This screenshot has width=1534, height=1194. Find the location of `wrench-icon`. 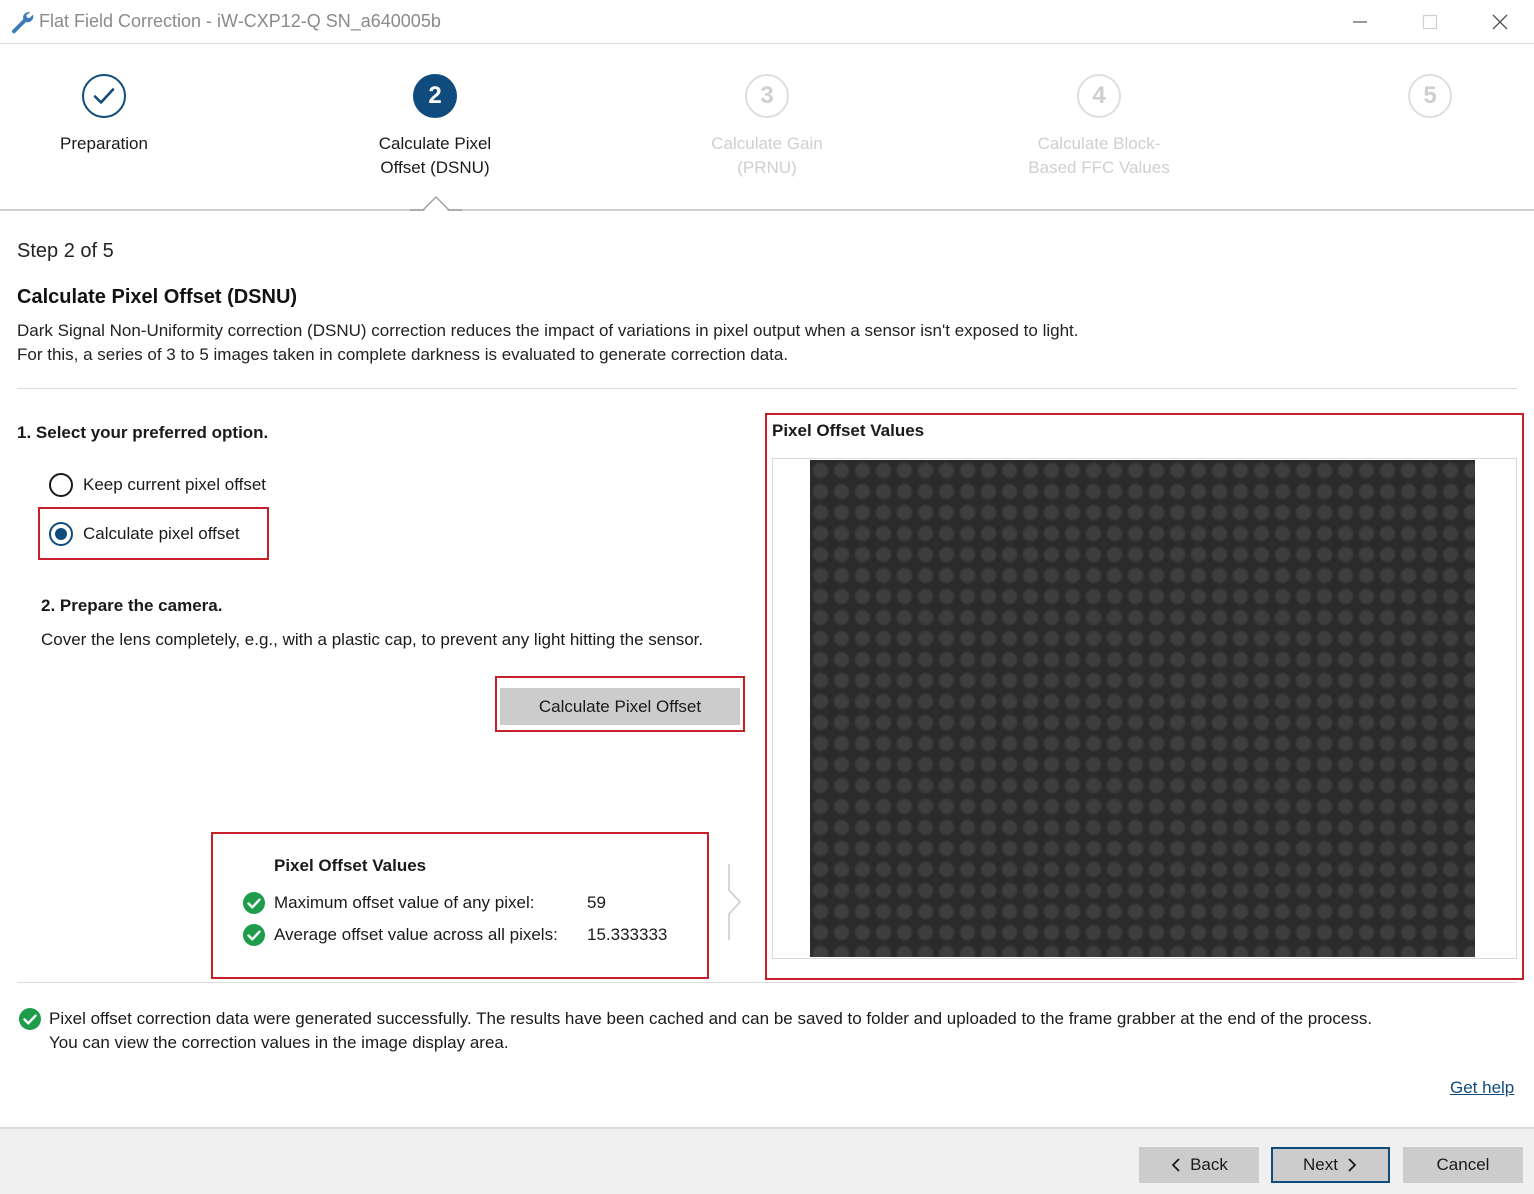

wrench-icon is located at coordinates (23, 23).